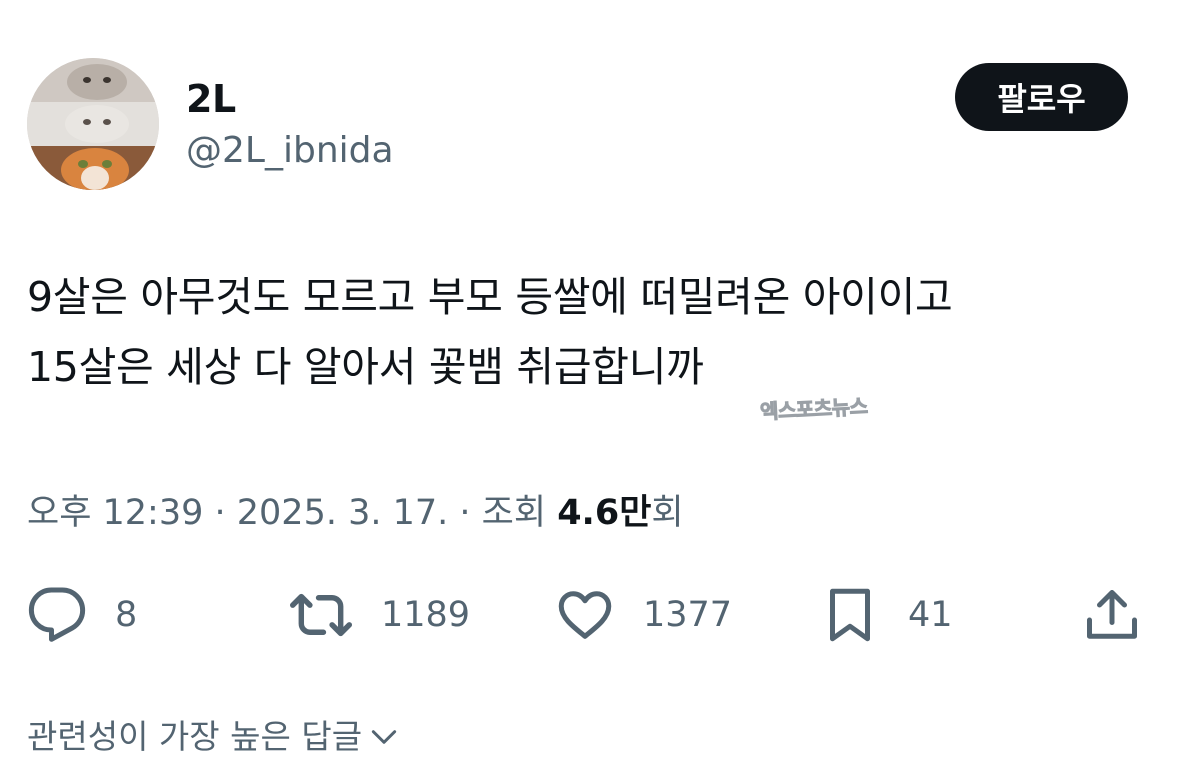  Describe the element at coordinates (930, 615) in the screenshot. I see `bookmark-count: 41` at that location.